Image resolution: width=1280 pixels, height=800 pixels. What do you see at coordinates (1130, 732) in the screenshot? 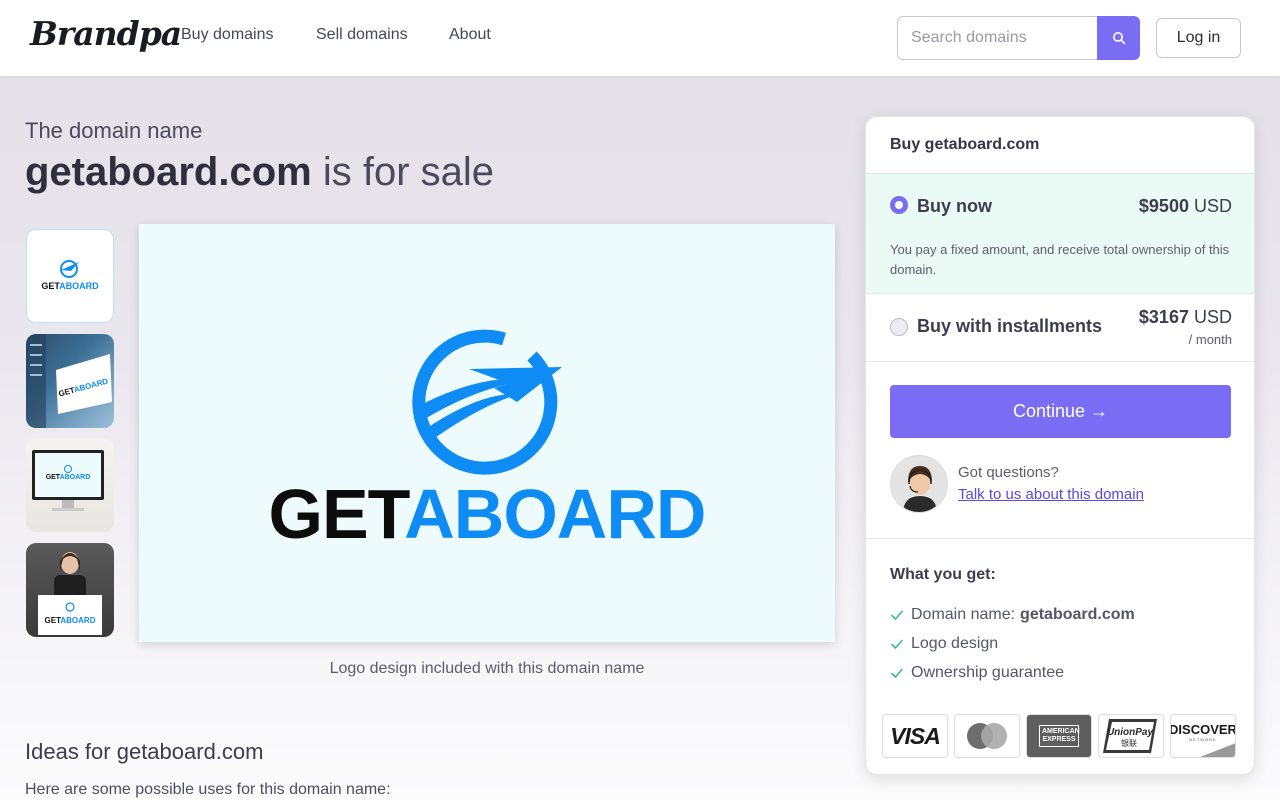
I see `svg-text: UnionPay` at bounding box center [1130, 732].